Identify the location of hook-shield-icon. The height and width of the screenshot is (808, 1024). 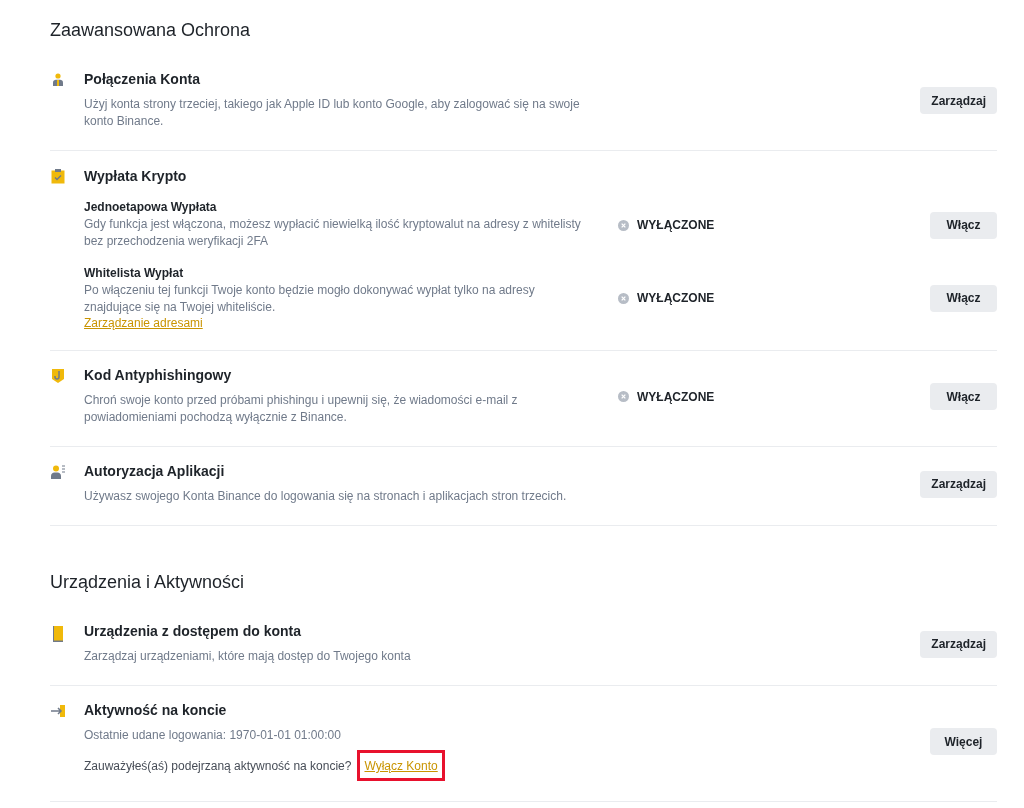
(58, 376).